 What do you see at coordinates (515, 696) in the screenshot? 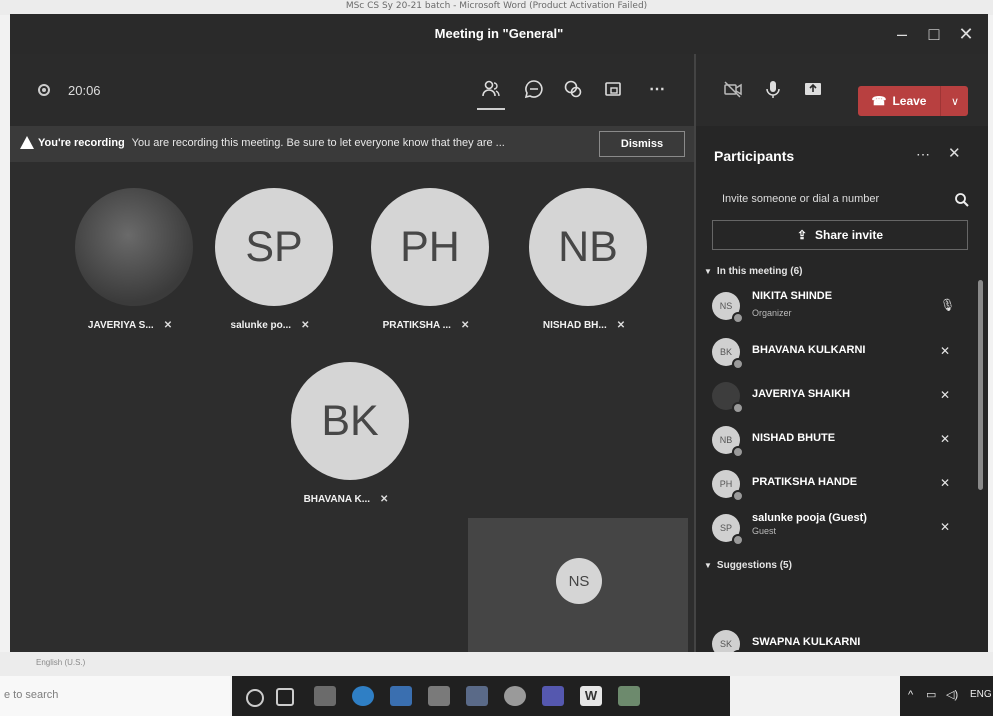
I see `chrome-icon` at bounding box center [515, 696].